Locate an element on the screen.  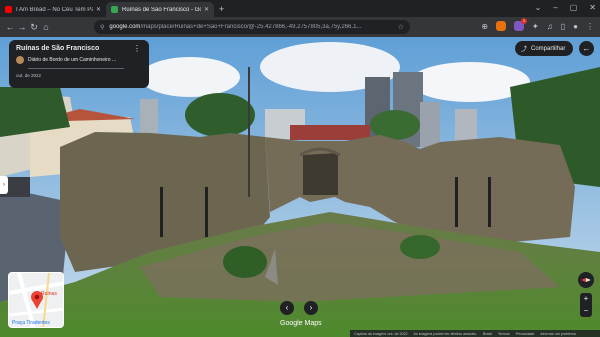
maximize-icon: ▢ is located at coordinates (574, 7).